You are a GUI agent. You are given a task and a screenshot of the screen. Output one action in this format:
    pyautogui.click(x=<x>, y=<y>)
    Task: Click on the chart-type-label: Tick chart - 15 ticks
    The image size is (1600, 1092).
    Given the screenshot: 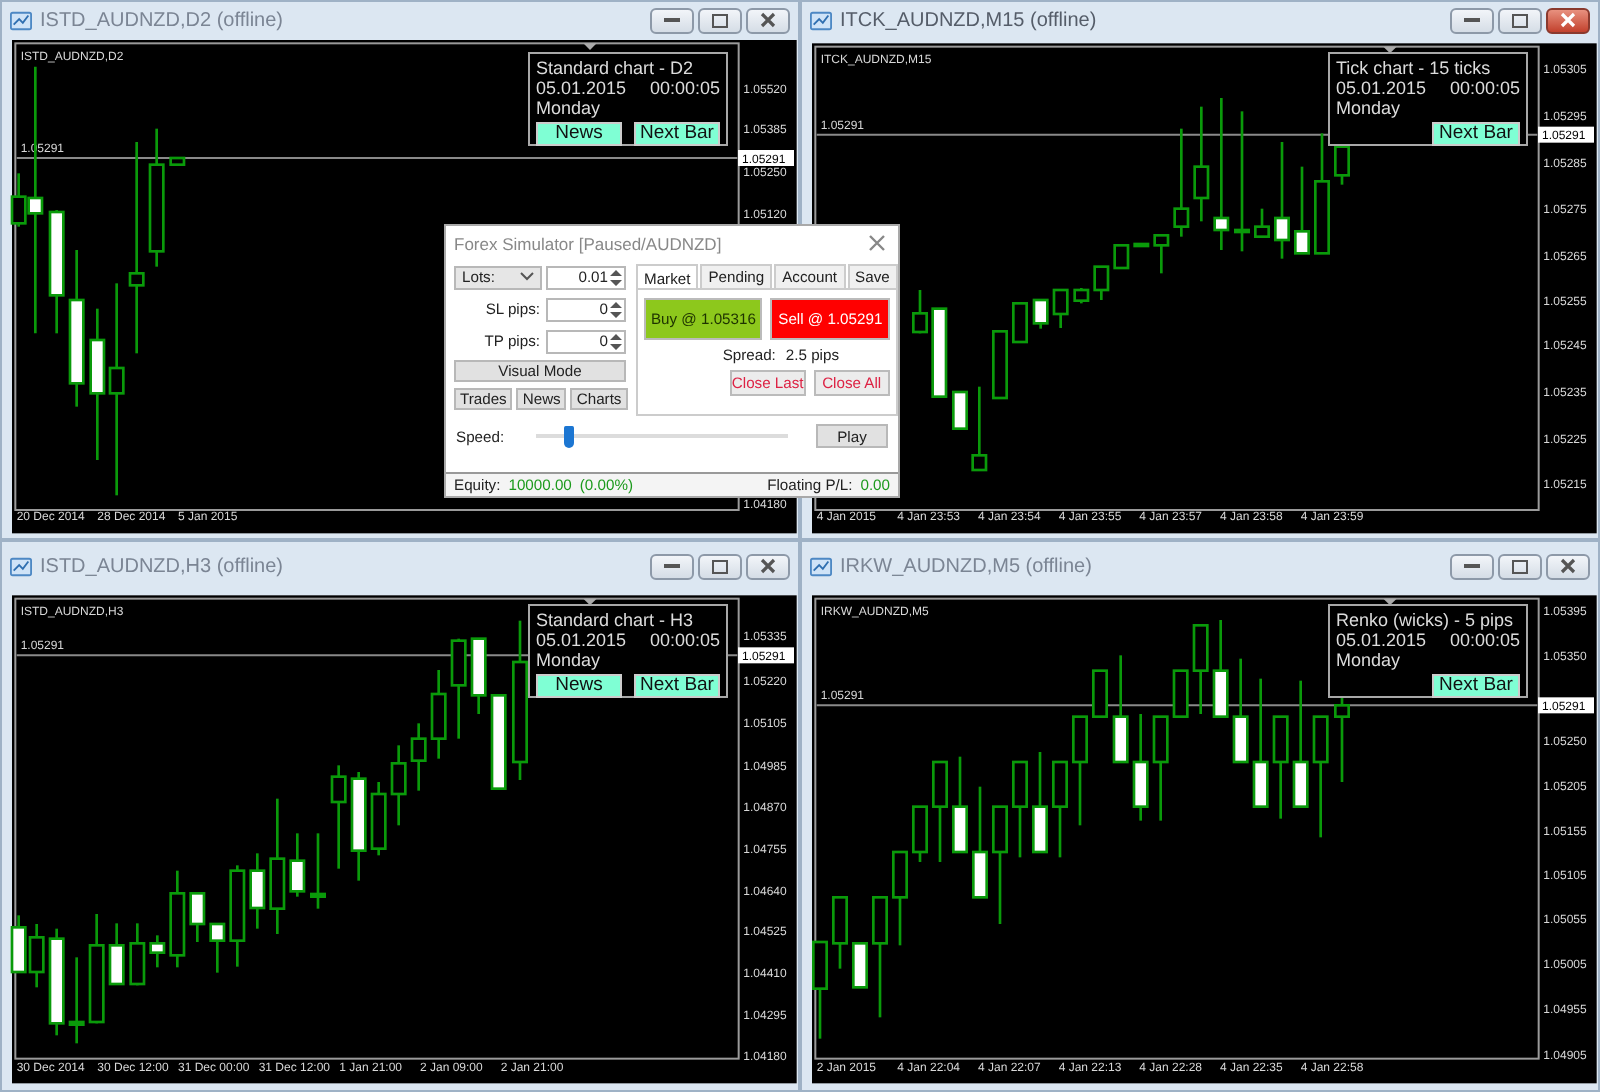 What is the action you would take?
    pyautogui.click(x=1414, y=68)
    